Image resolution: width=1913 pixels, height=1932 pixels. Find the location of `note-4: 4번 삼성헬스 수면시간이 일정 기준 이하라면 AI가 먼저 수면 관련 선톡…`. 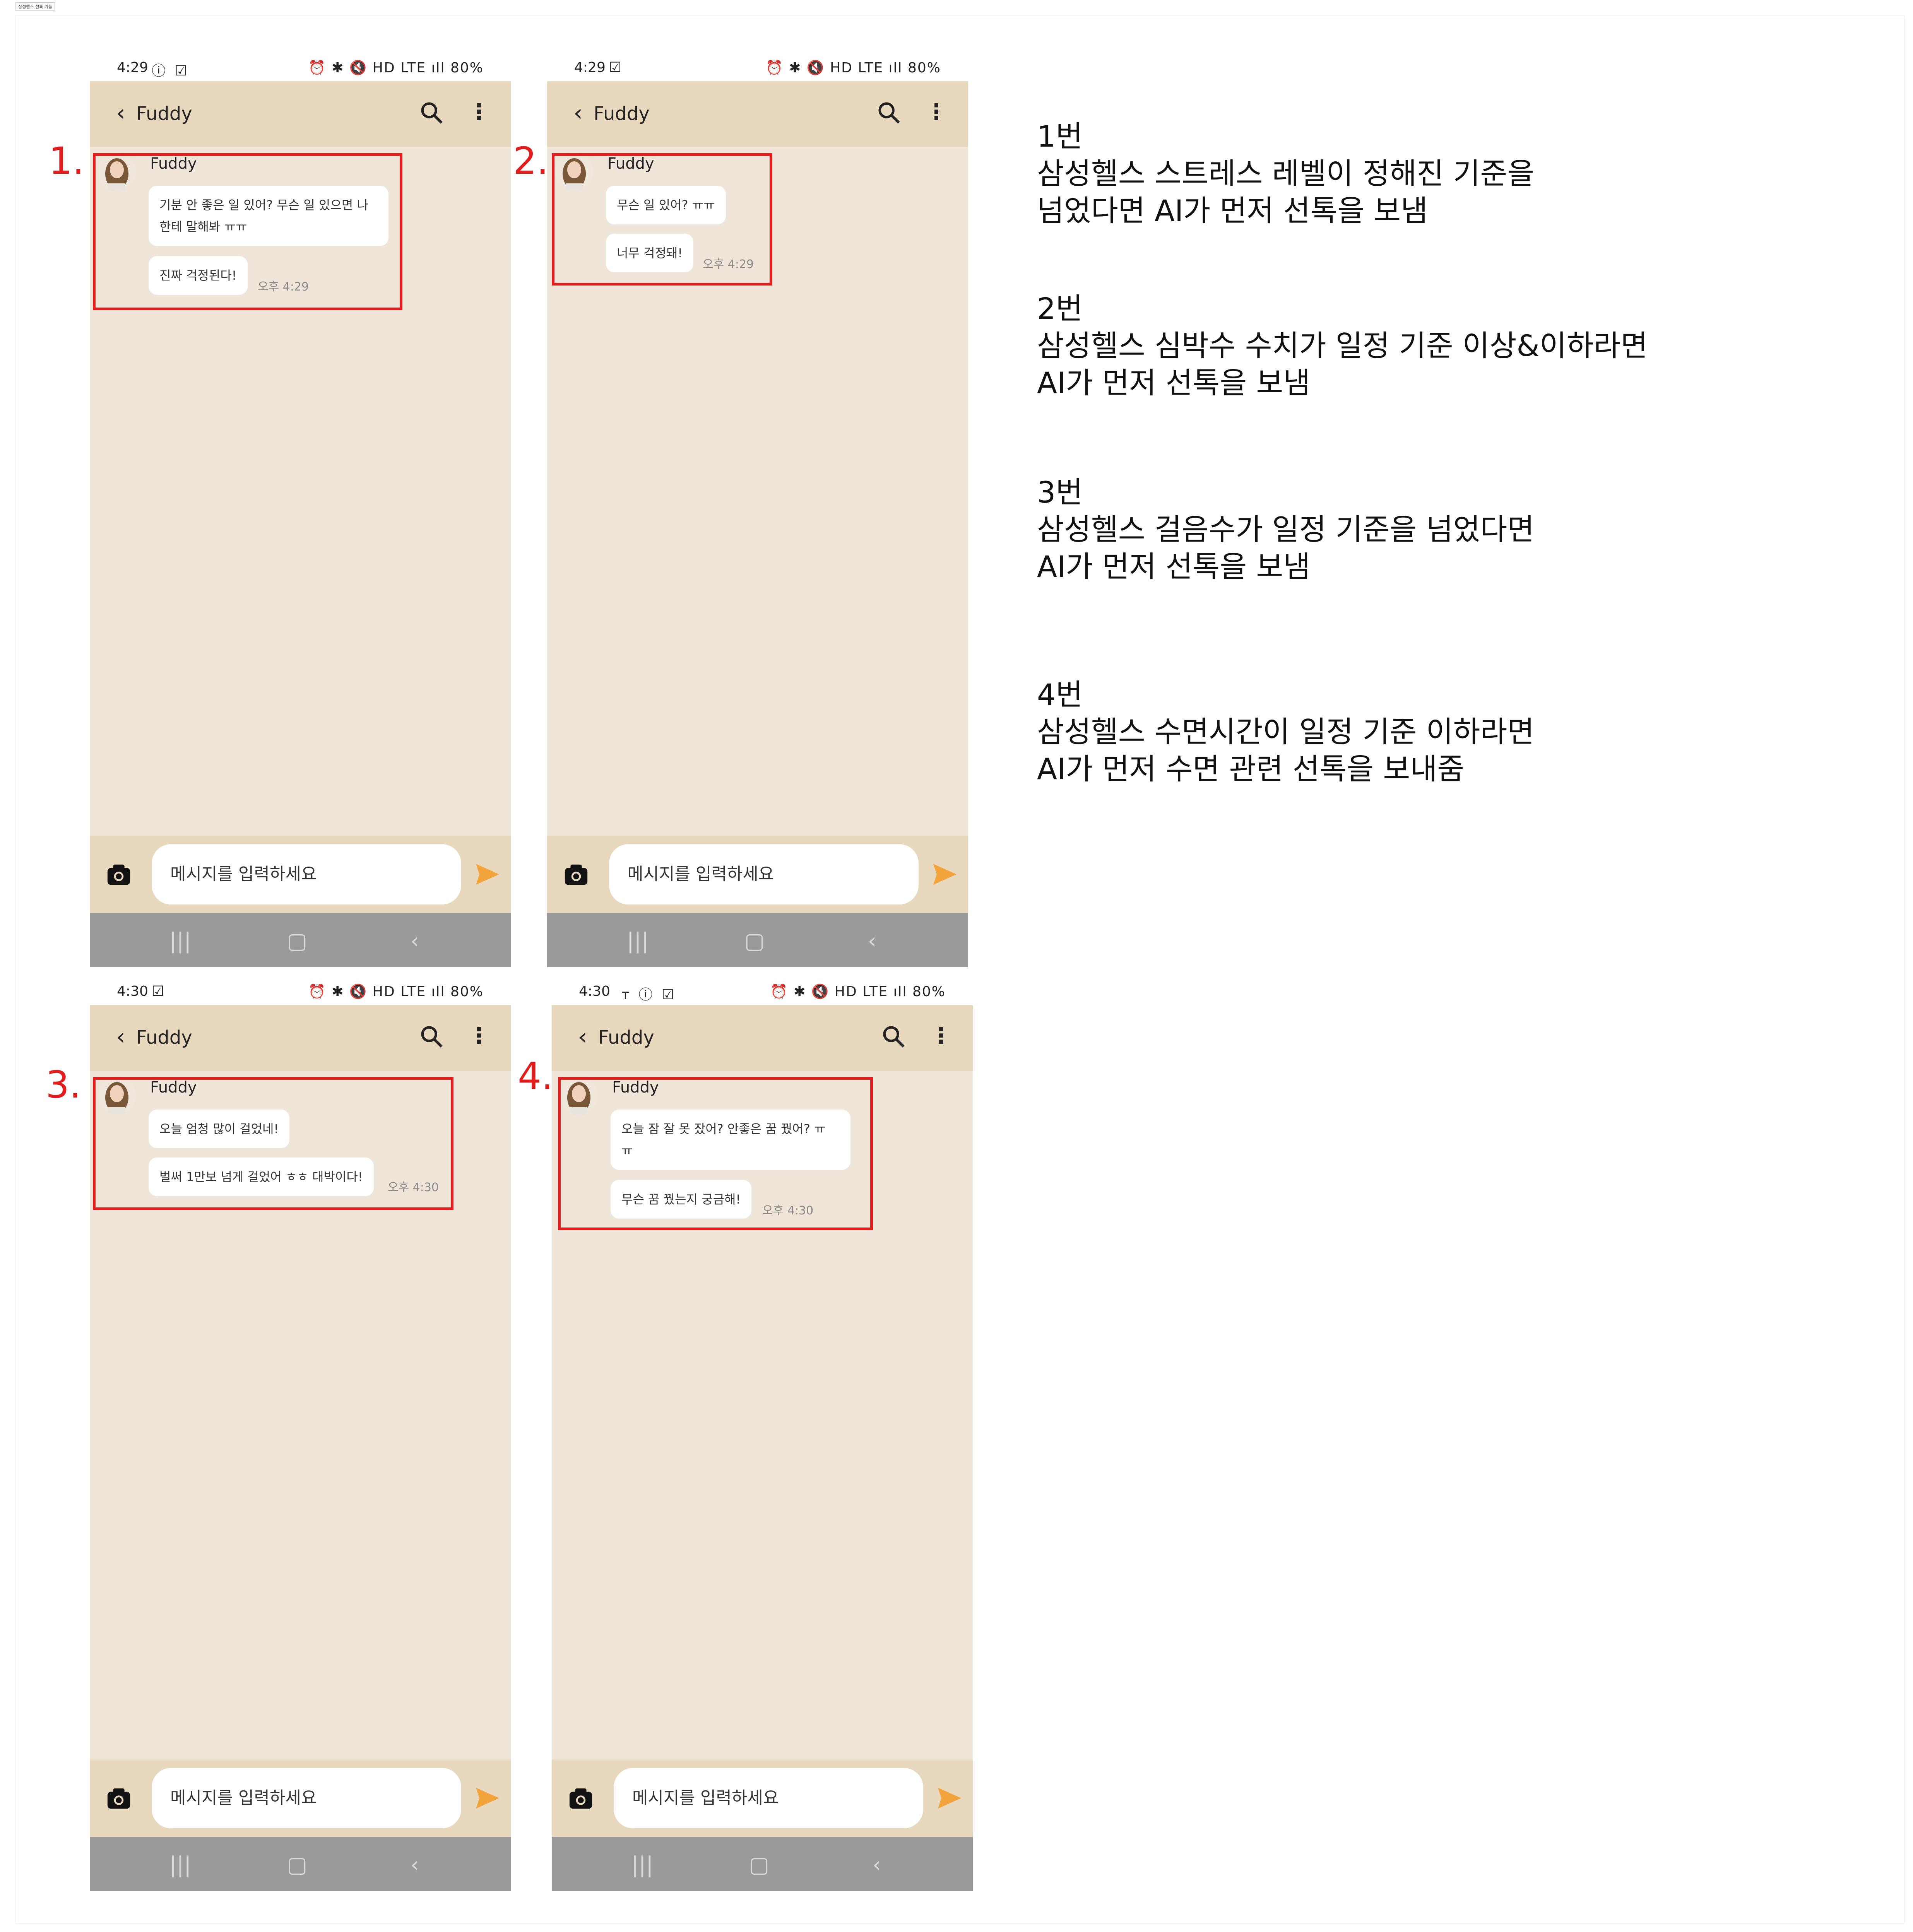

note-4: 4번 삼성헬스 수면시간이 일정 기준 이하라면 AI가 먼저 수면 관련 선톡… is located at coordinates (1285, 732).